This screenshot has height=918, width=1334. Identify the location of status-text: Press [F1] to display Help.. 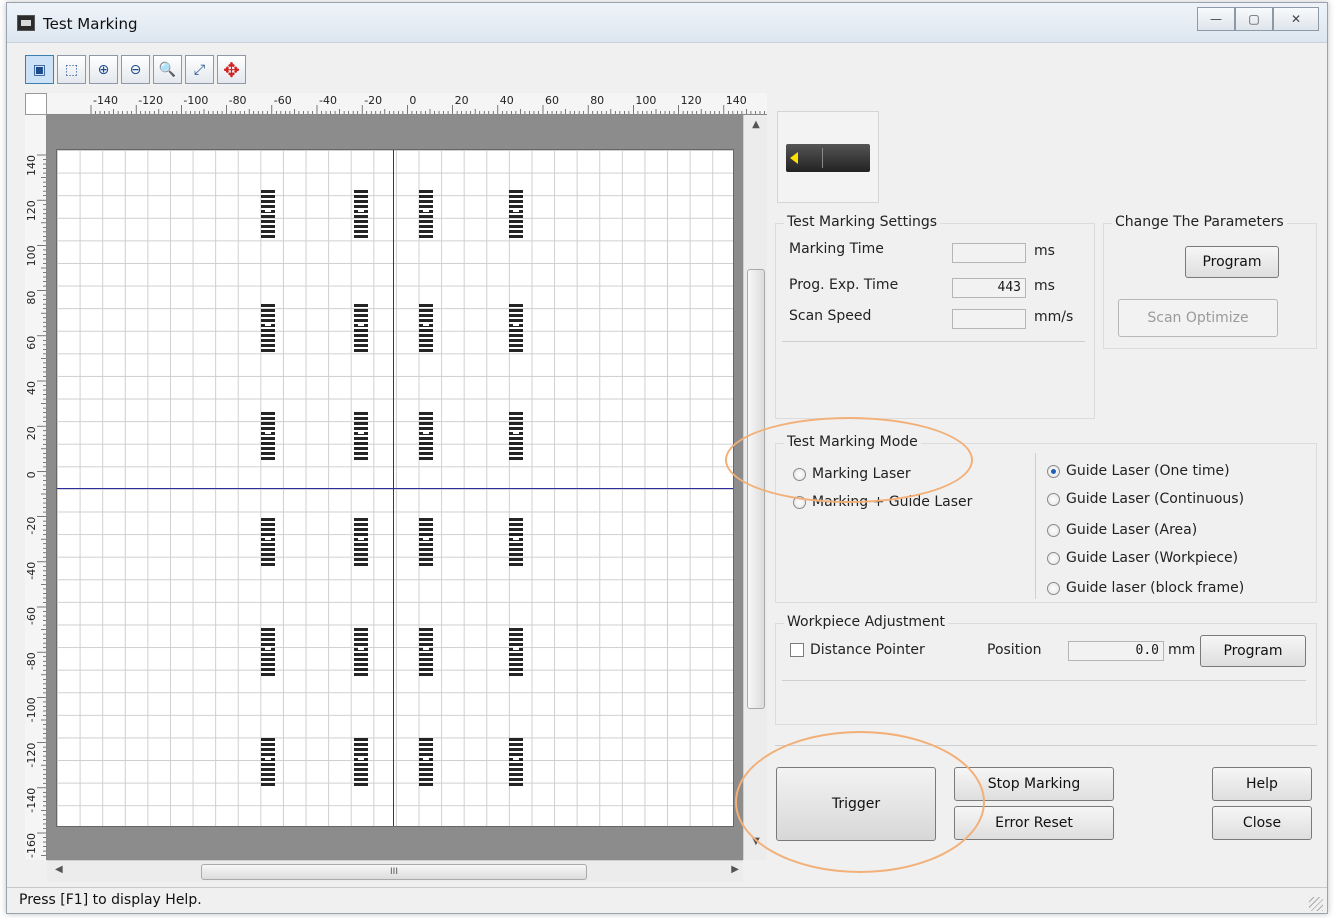
(110, 900).